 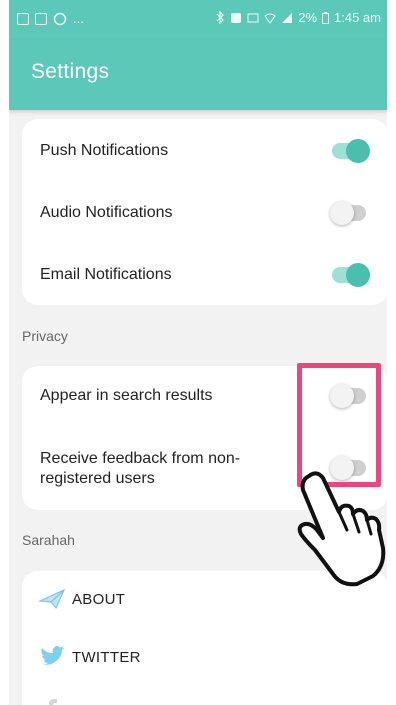 I want to click on facebook-icon, so click(x=53, y=702).